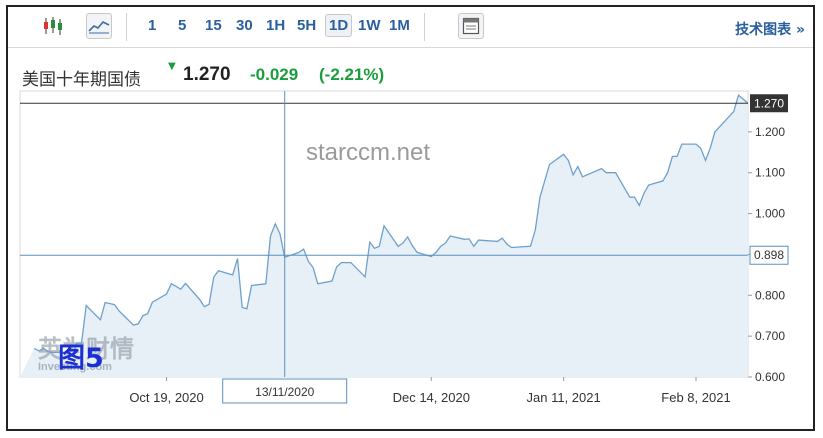 The height and width of the screenshot is (438, 823). What do you see at coordinates (770, 173) in the screenshot?
I see `y-tick-label: 1.100` at bounding box center [770, 173].